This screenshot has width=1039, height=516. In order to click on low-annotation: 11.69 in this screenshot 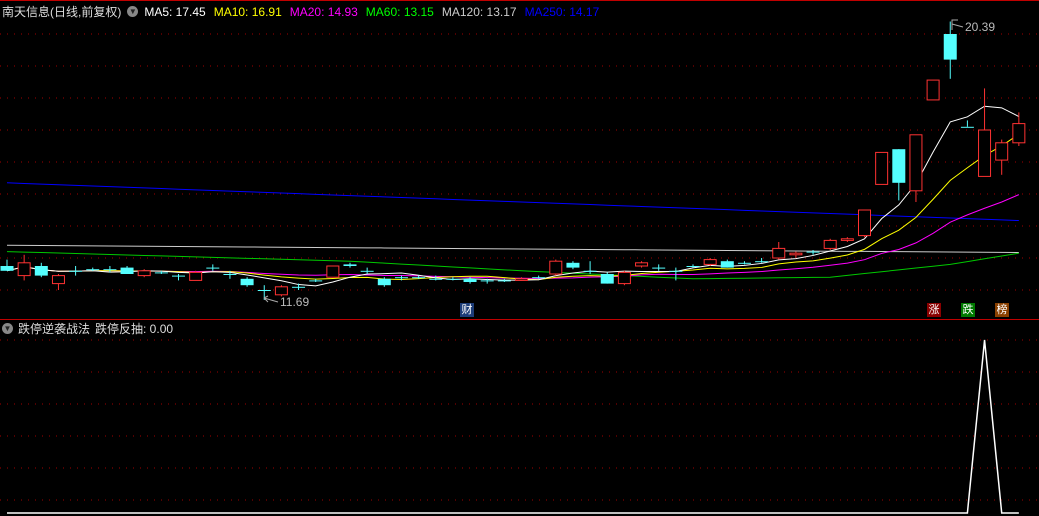, I will do `click(286, 302)`.